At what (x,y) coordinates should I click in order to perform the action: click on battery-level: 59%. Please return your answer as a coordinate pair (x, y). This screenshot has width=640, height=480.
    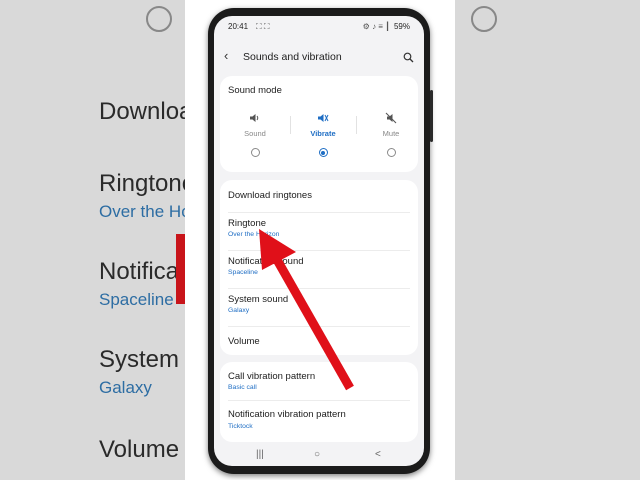
    Looking at the image, I should click on (401, 26).